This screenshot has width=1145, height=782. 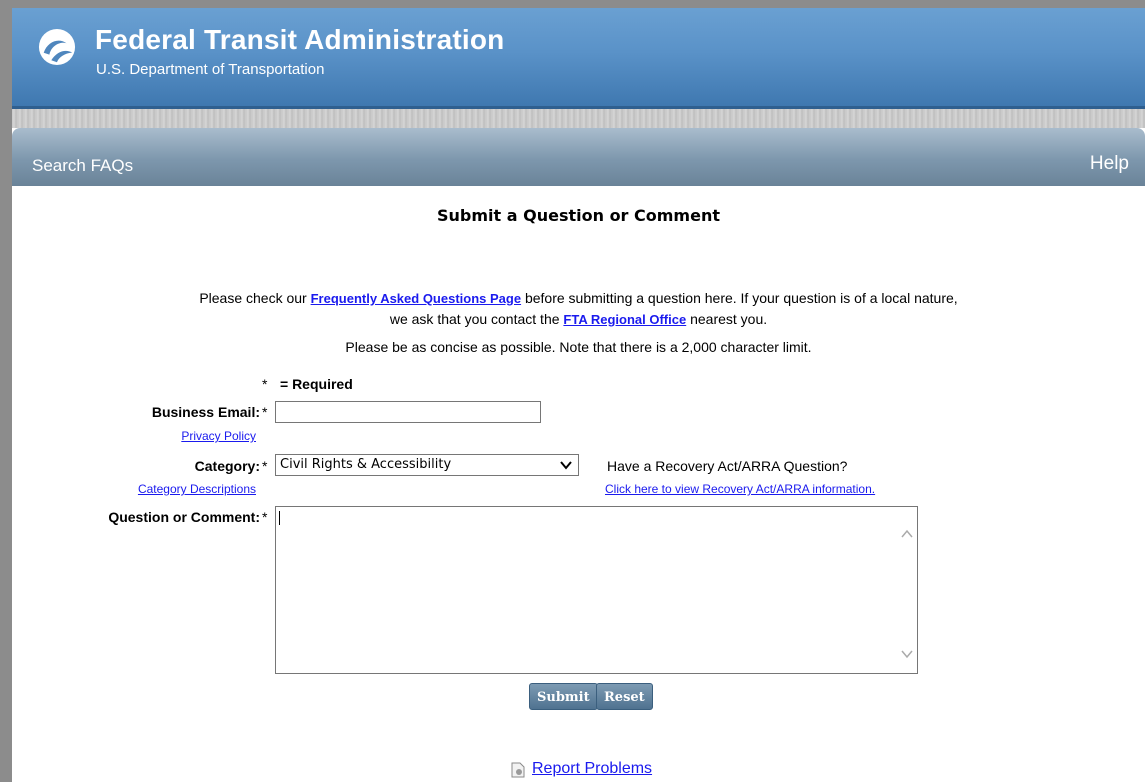 What do you see at coordinates (255, 298) in the screenshot?
I see `intro-text-part: Please check our` at bounding box center [255, 298].